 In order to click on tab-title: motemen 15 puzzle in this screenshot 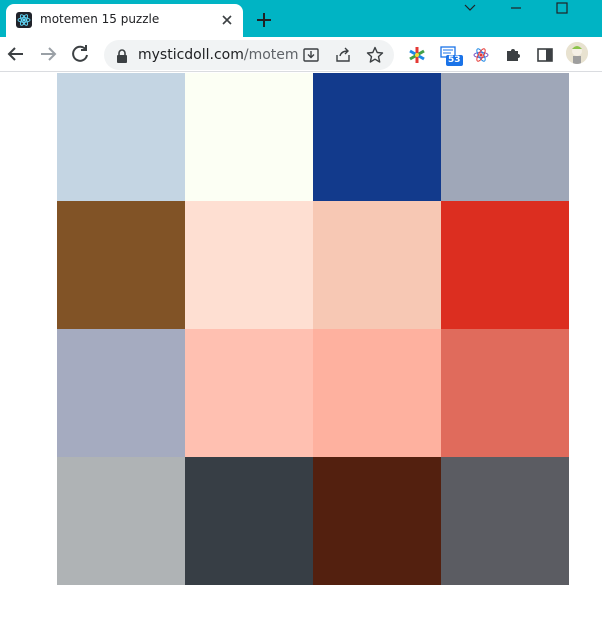, I will do `click(100, 19)`.